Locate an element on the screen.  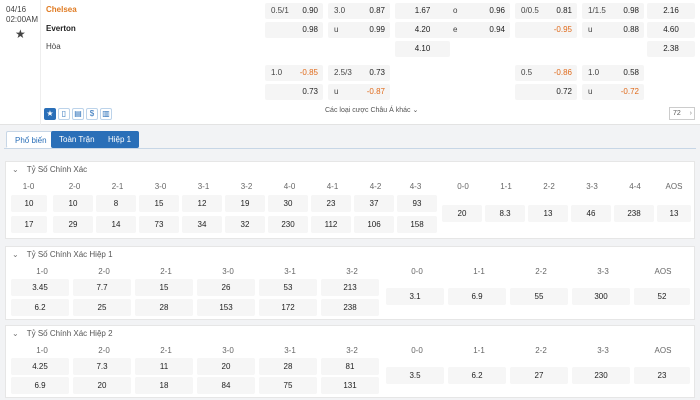
odds-cell: 0.72 is located at coordinates (546, 92).